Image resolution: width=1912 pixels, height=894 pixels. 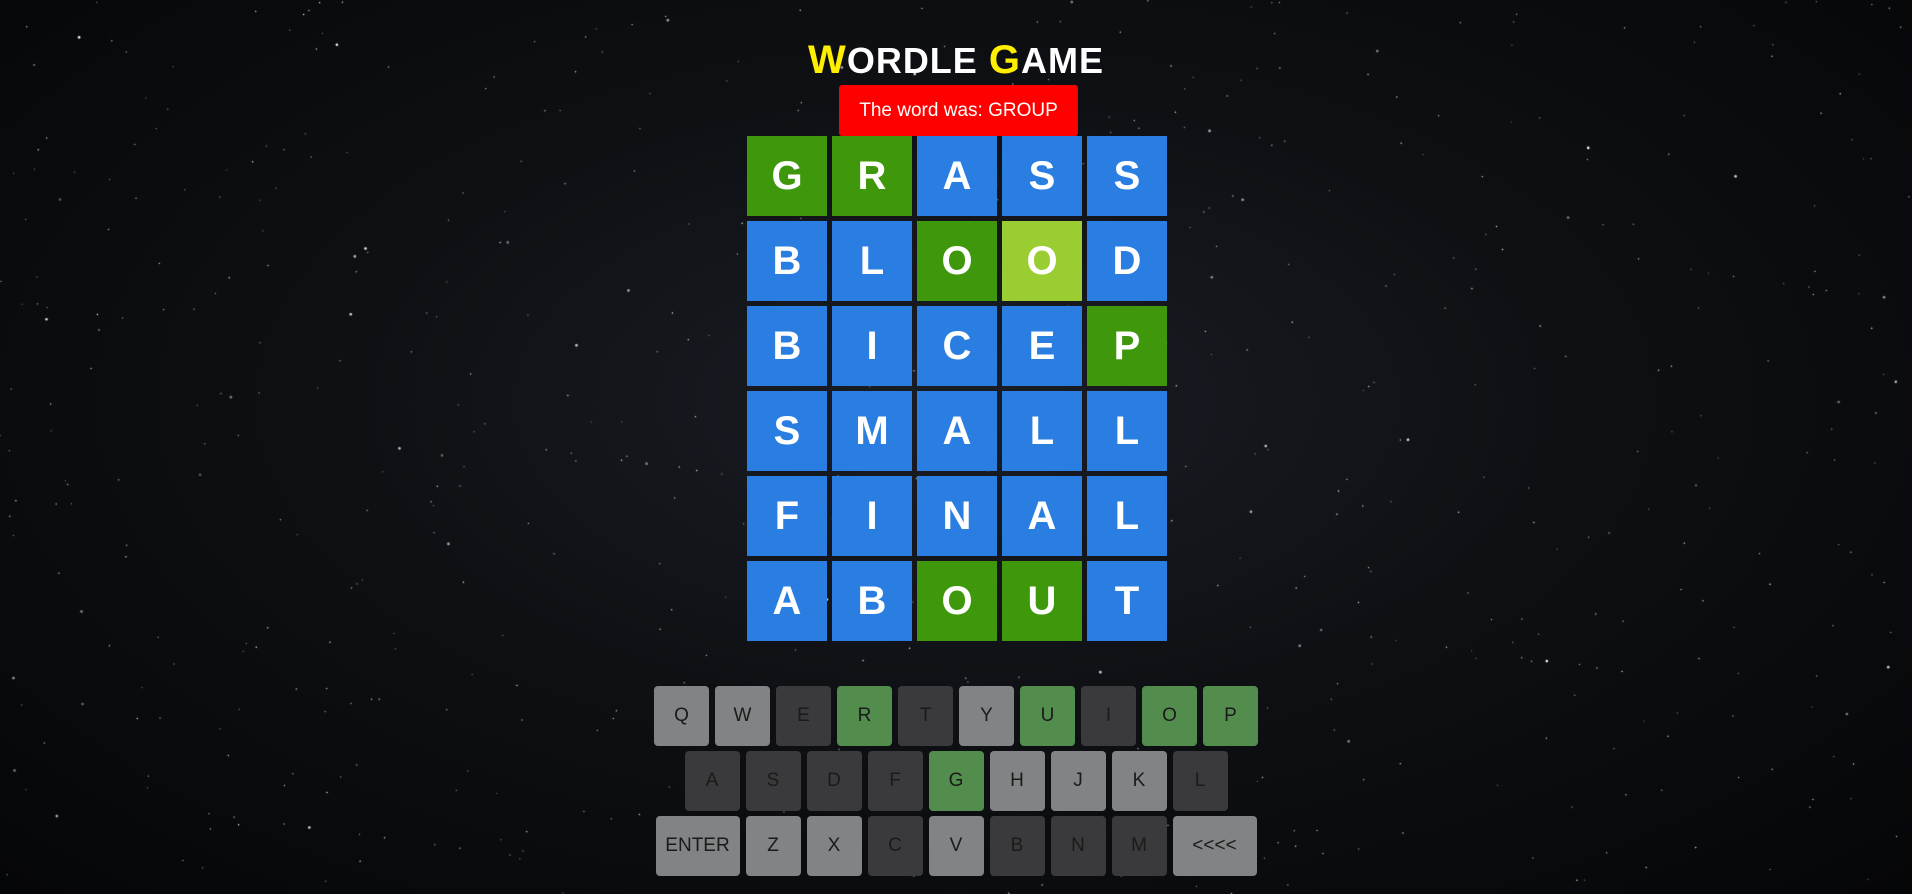 What do you see at coordinates (712, 781) in the screenshot?
I see `key-a: A` at bounding box center [712, 781].